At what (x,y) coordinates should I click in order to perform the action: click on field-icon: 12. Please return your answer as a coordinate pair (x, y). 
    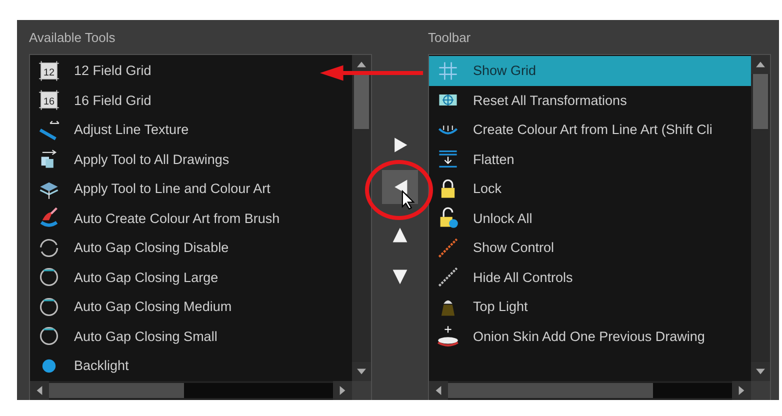
    Looking at the image, I should click on (49, 71).